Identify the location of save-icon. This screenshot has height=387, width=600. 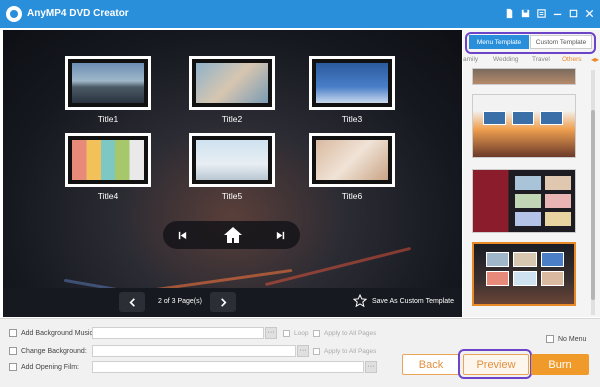
(525, 13).